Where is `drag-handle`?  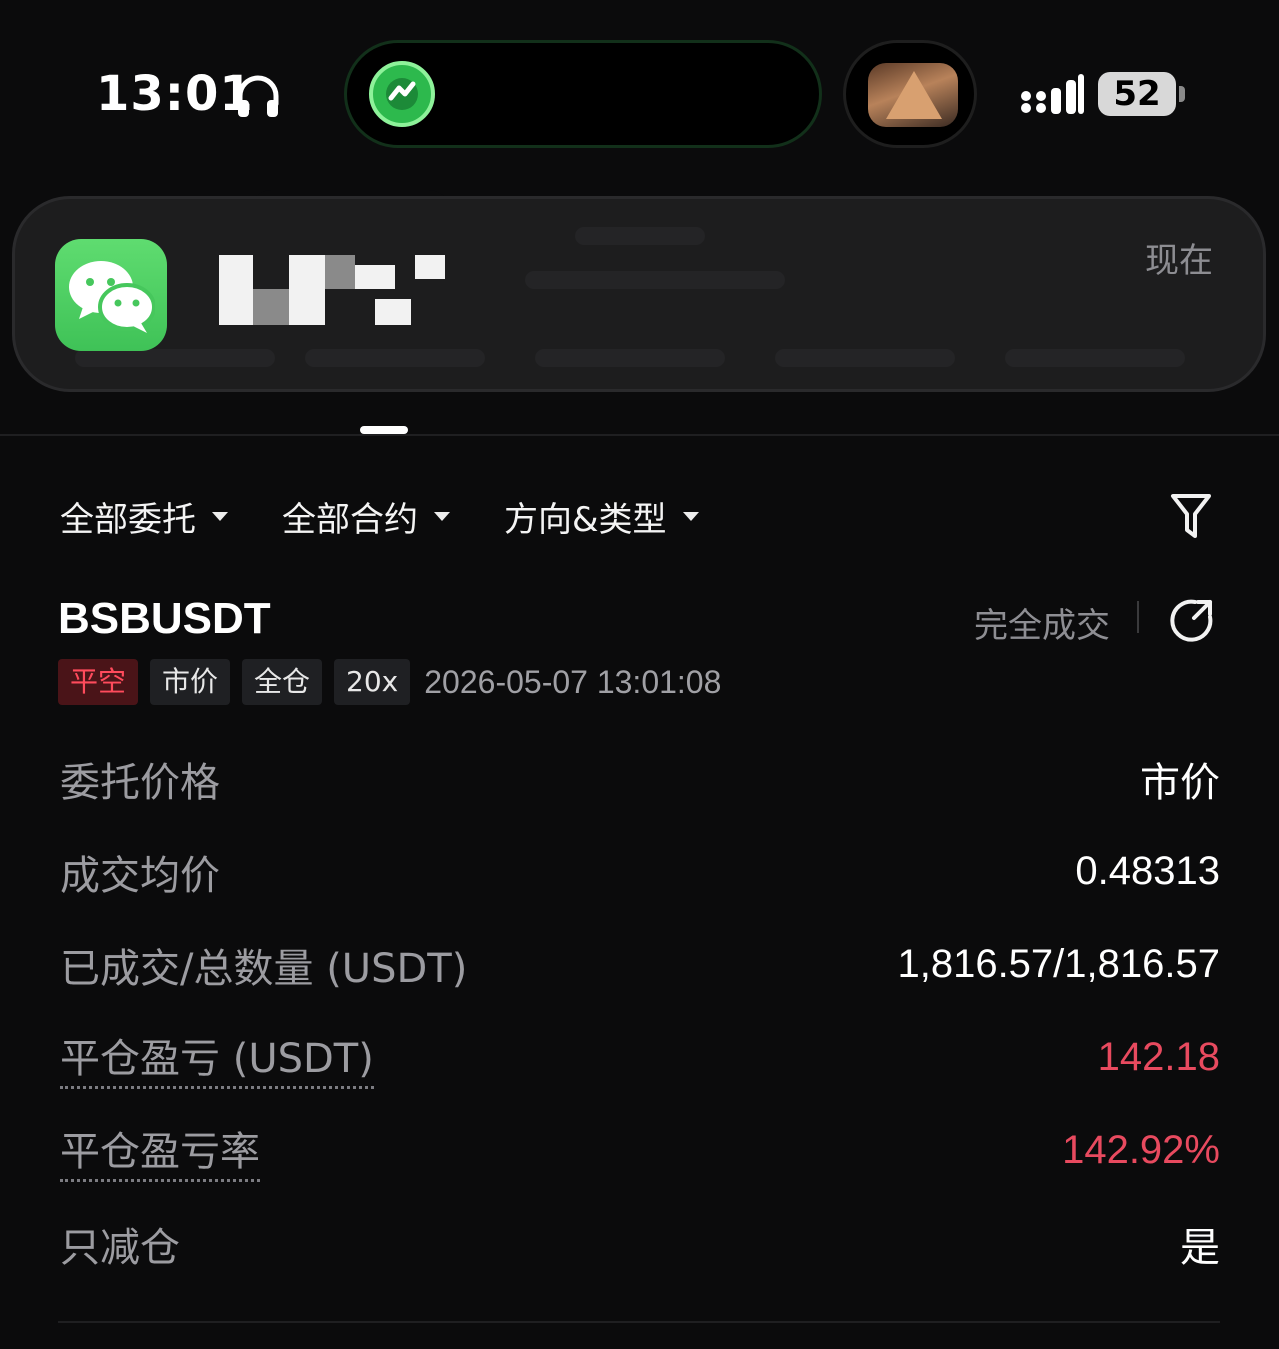 drag-handle is located at coordinates (384, 430).